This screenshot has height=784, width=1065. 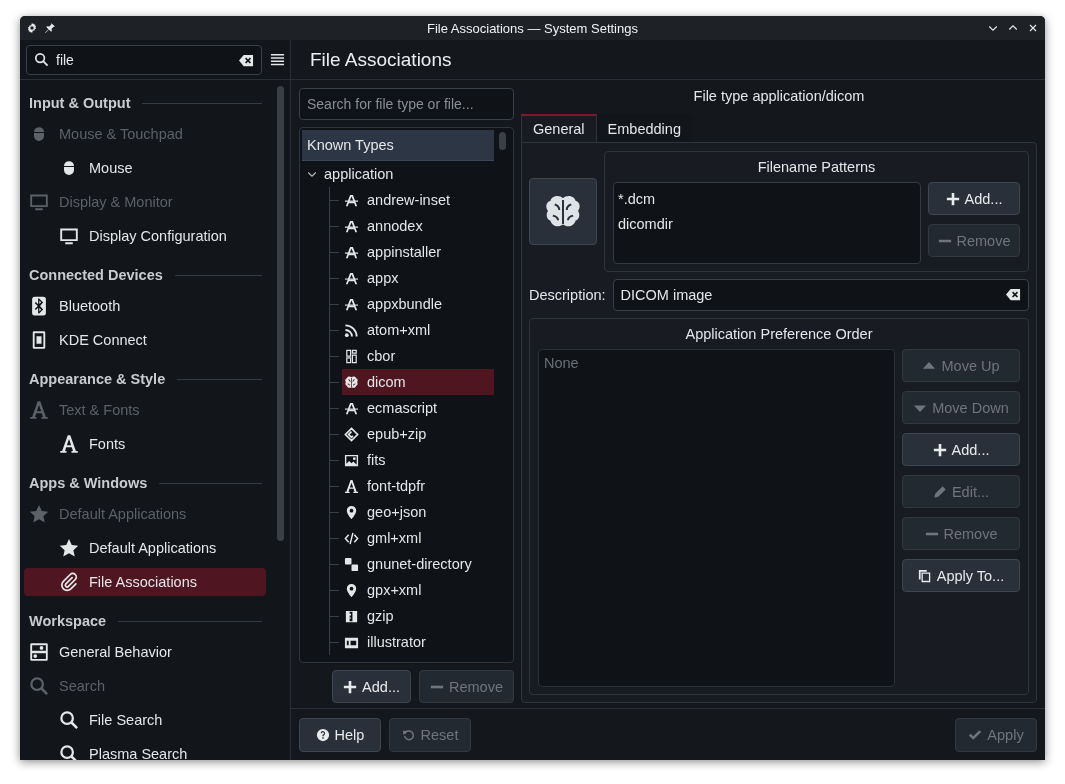 What do you see at coordinates (145, 582) in the screenshot?
I see `sidebar-item: File Associations` at bounding box center [145, 582].